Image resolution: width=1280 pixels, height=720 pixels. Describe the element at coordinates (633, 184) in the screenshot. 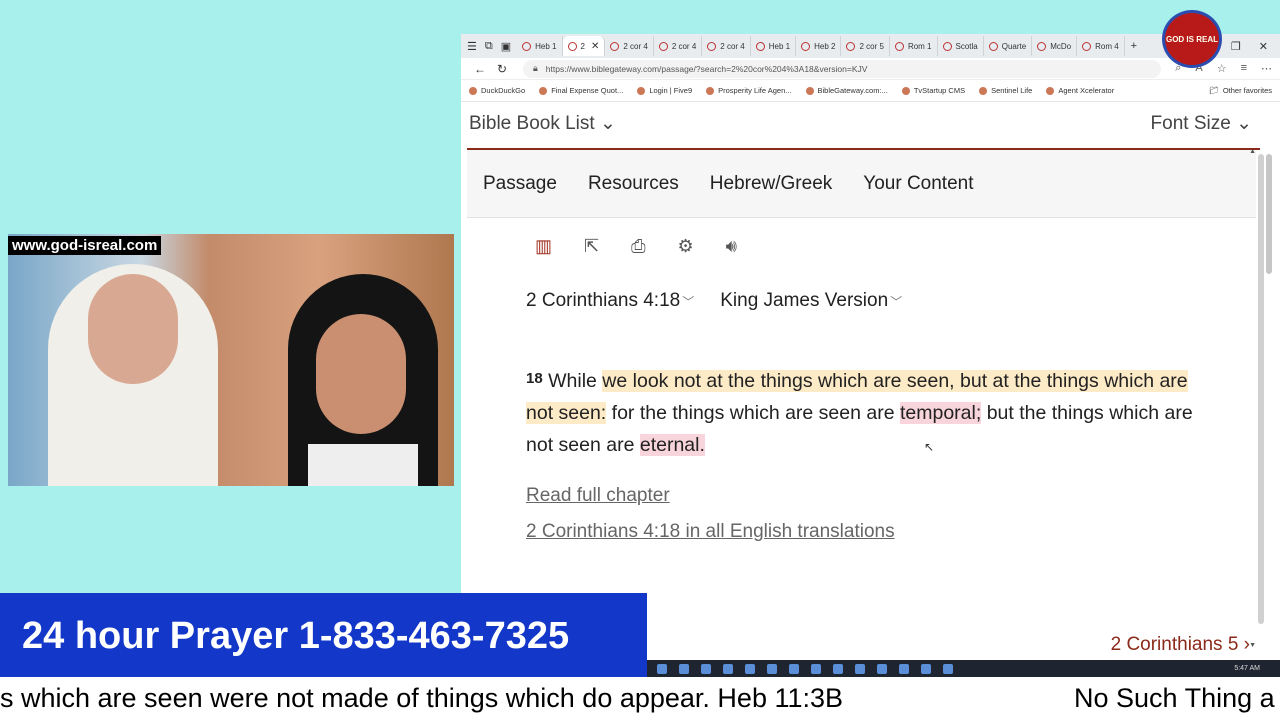

I see `nav-resources: Resources` at that location.